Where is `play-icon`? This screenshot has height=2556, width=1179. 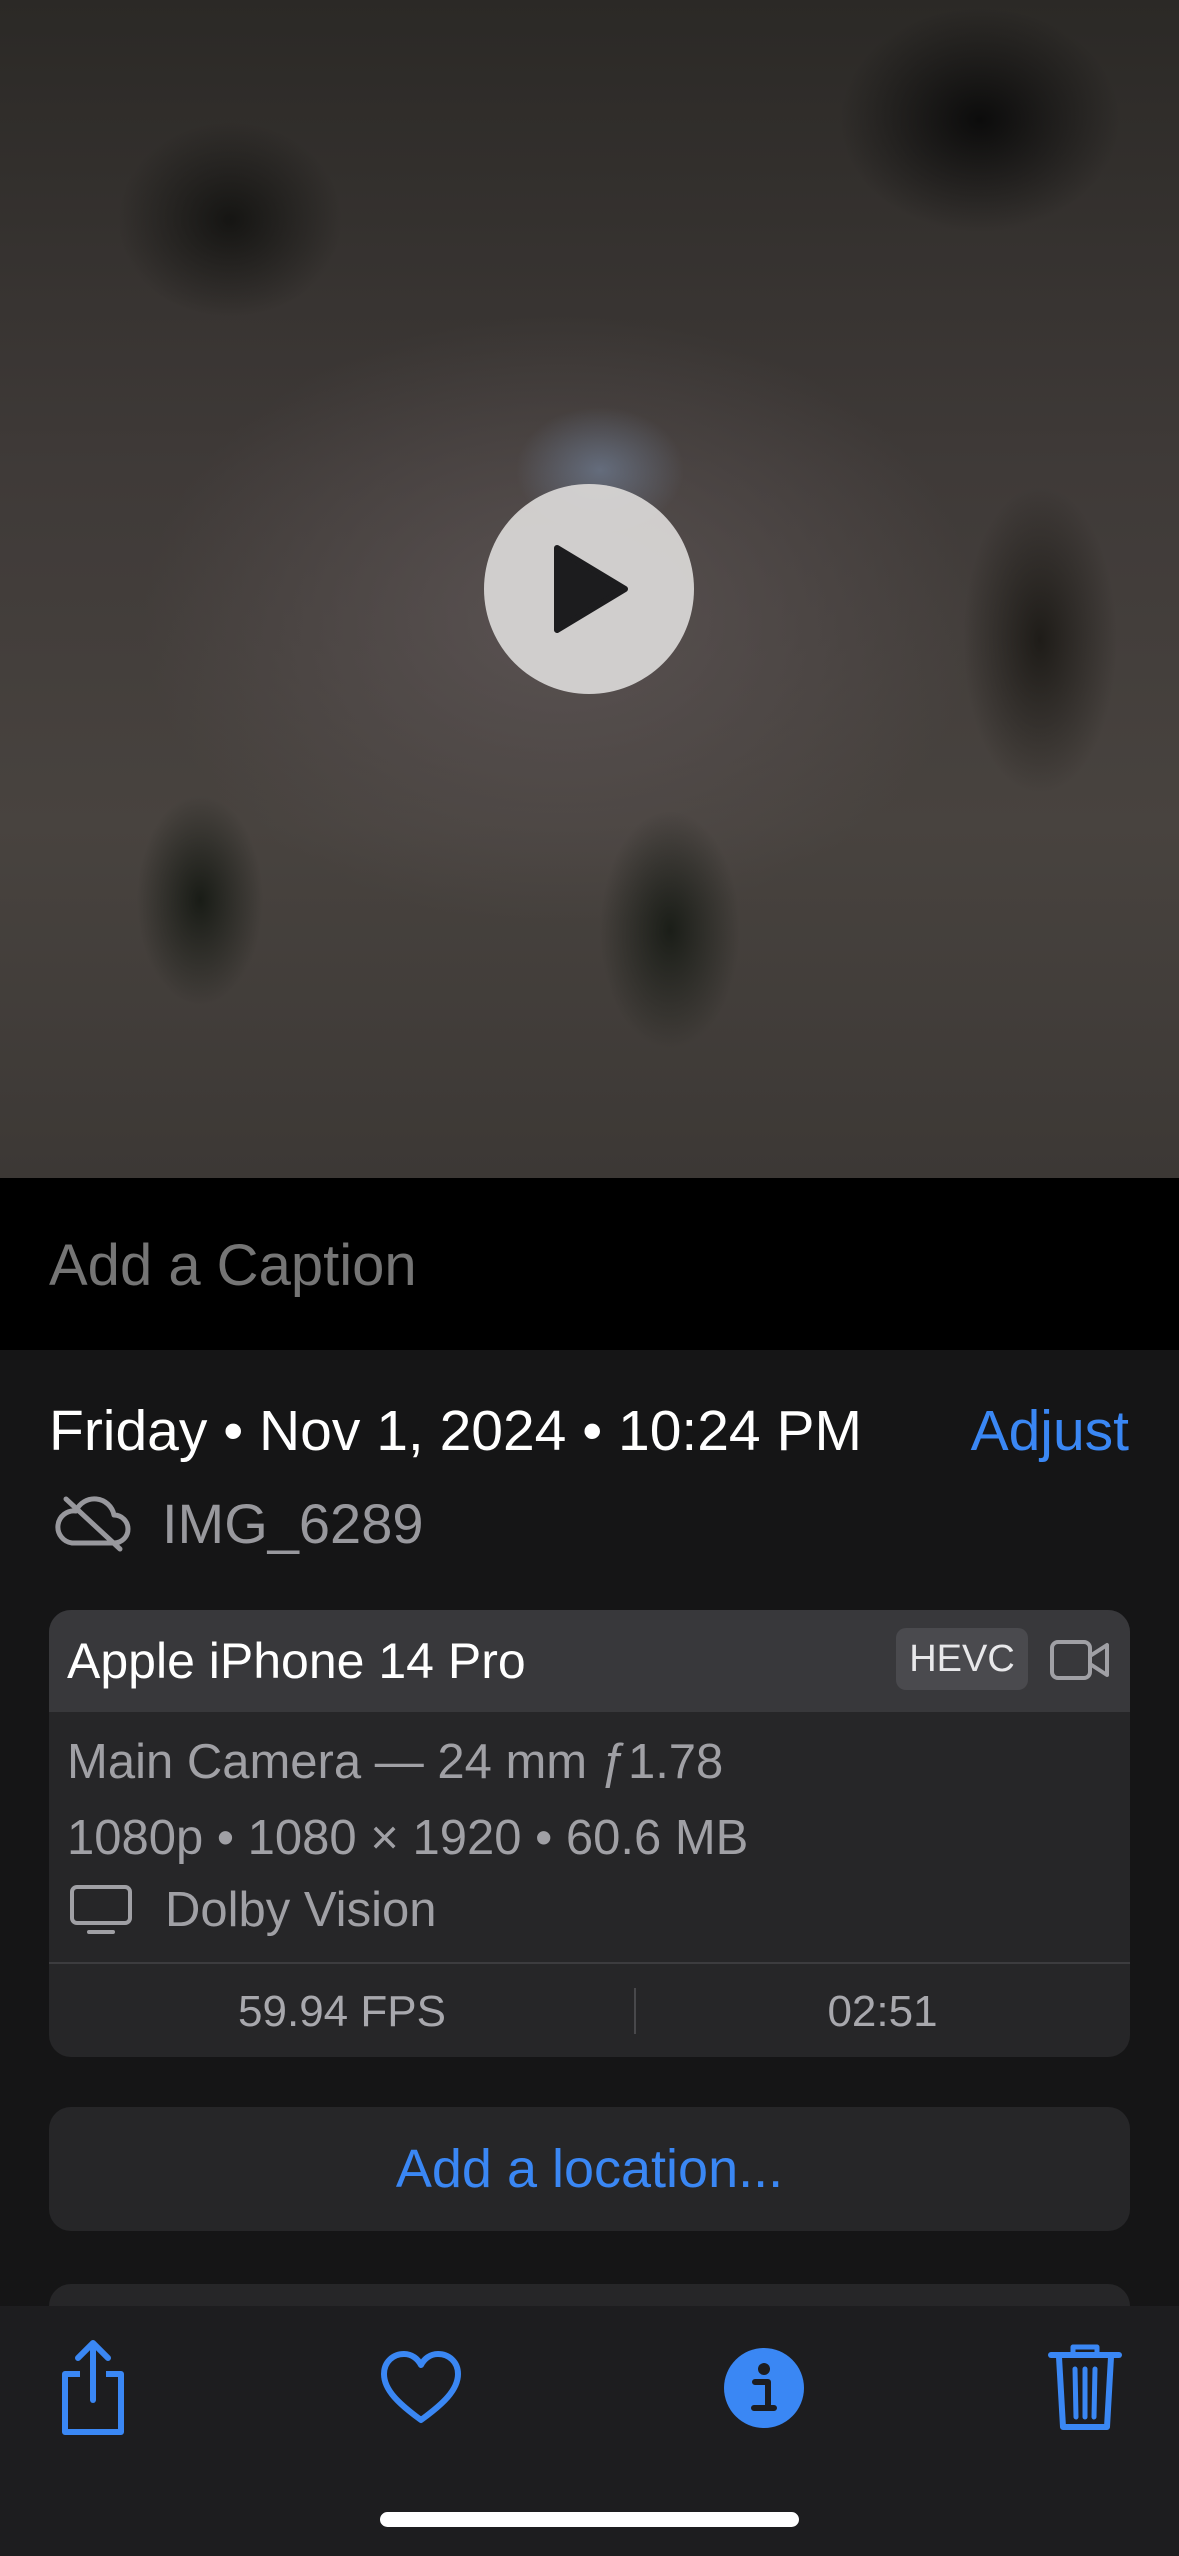
play-icon is located at coordinates (591, 589).